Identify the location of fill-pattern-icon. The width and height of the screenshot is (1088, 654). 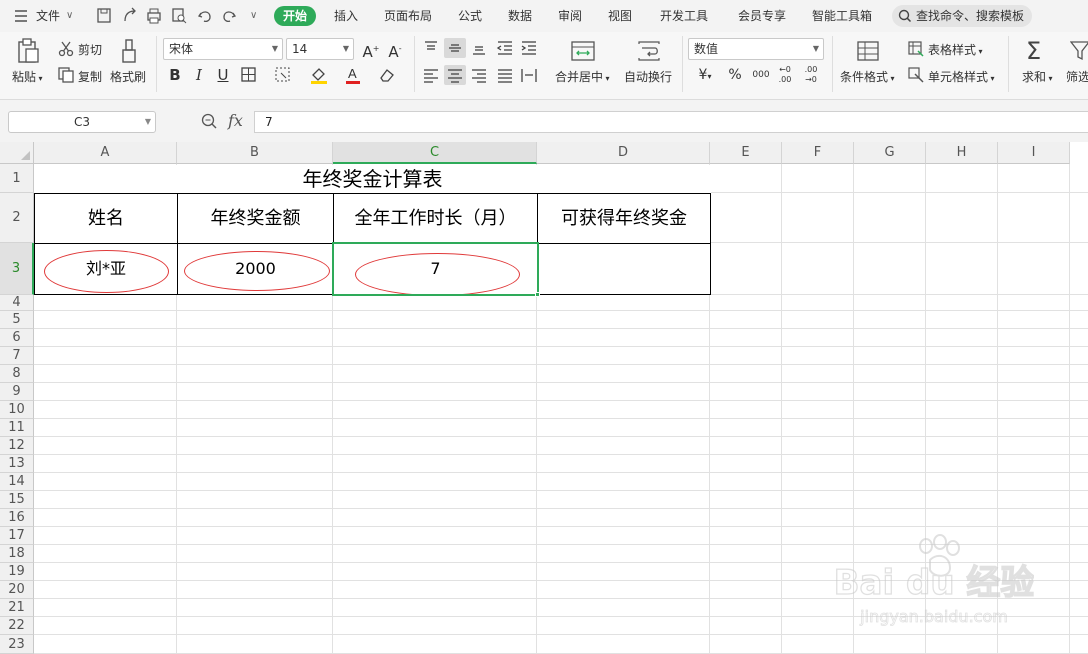
(283, 75).